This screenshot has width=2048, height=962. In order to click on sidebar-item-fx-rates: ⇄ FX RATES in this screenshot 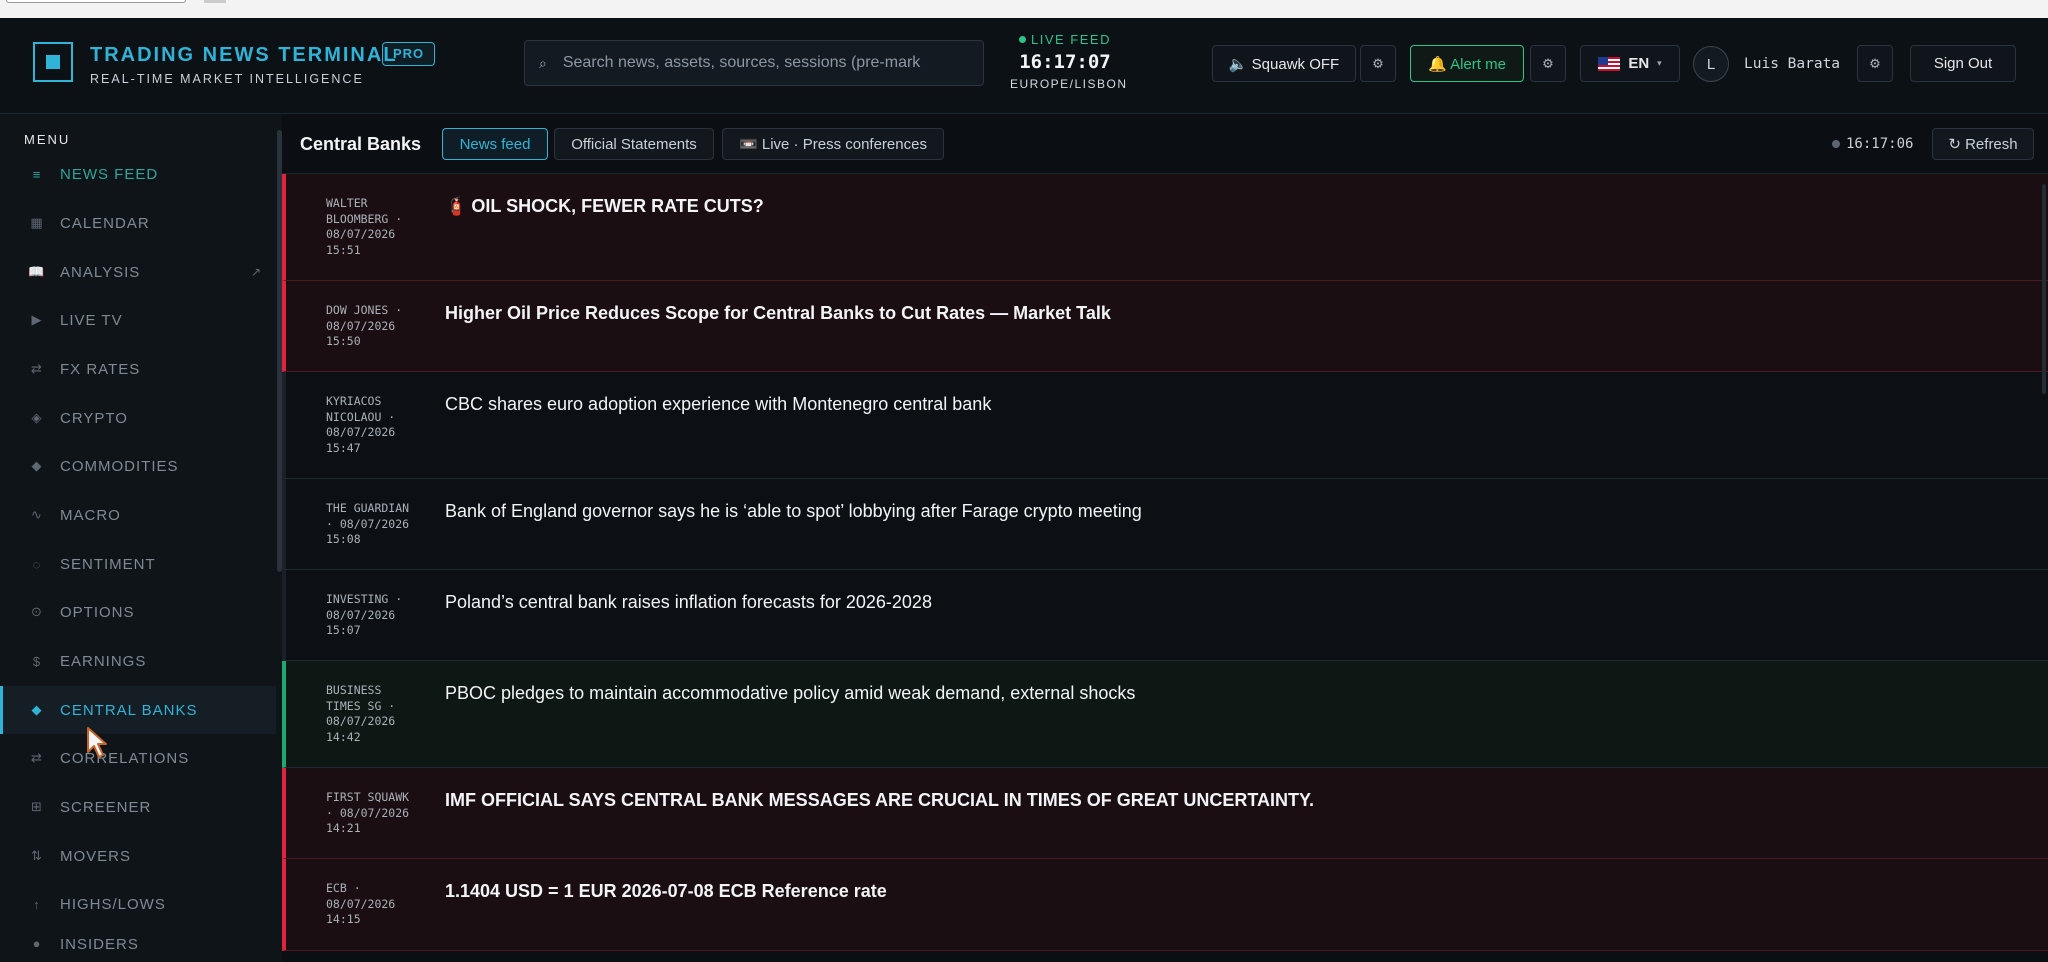, I will do `click(138, 369)`.